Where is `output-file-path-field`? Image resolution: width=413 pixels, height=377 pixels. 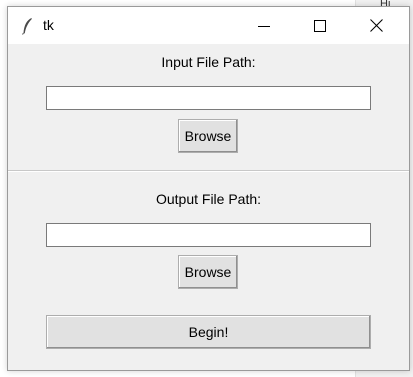
output-file-path-field is located at coordinates (208, 235).